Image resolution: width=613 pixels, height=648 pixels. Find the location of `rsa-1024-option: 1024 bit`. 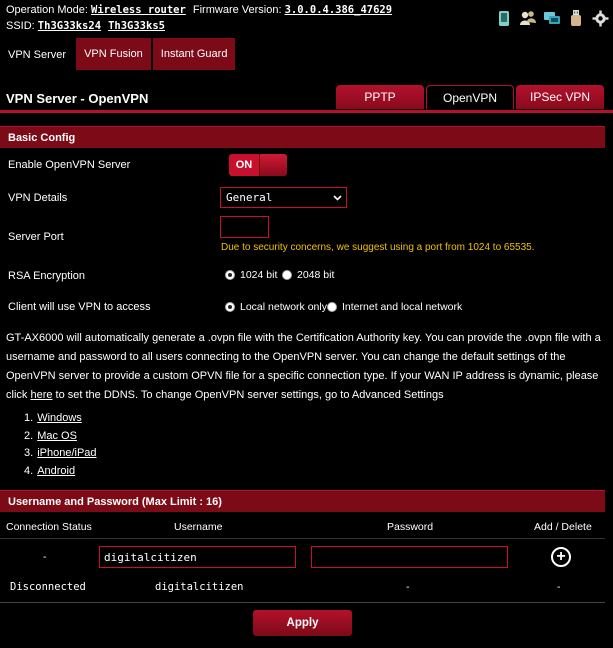

rsa-1024-option: 1024 bit is located at coordinates (251, 275).